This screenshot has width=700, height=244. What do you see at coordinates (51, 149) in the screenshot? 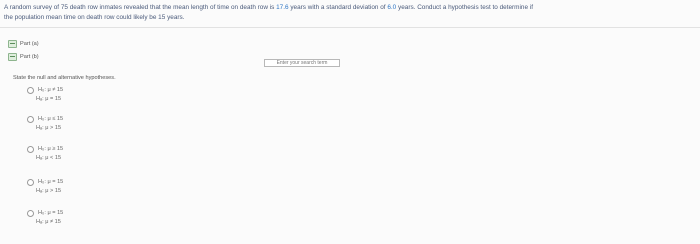
I see `option-null: H₀: μ ≥ 15` at bounding box center [51, 149].